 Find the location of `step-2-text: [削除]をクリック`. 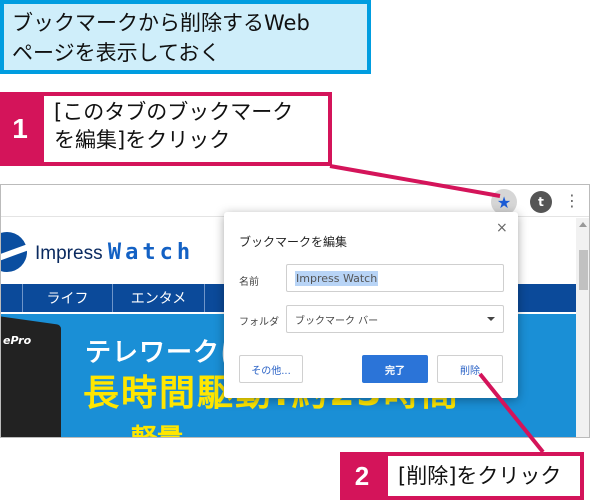

step-2-text: [削除]をクリック is located at coordinates (480, 476).